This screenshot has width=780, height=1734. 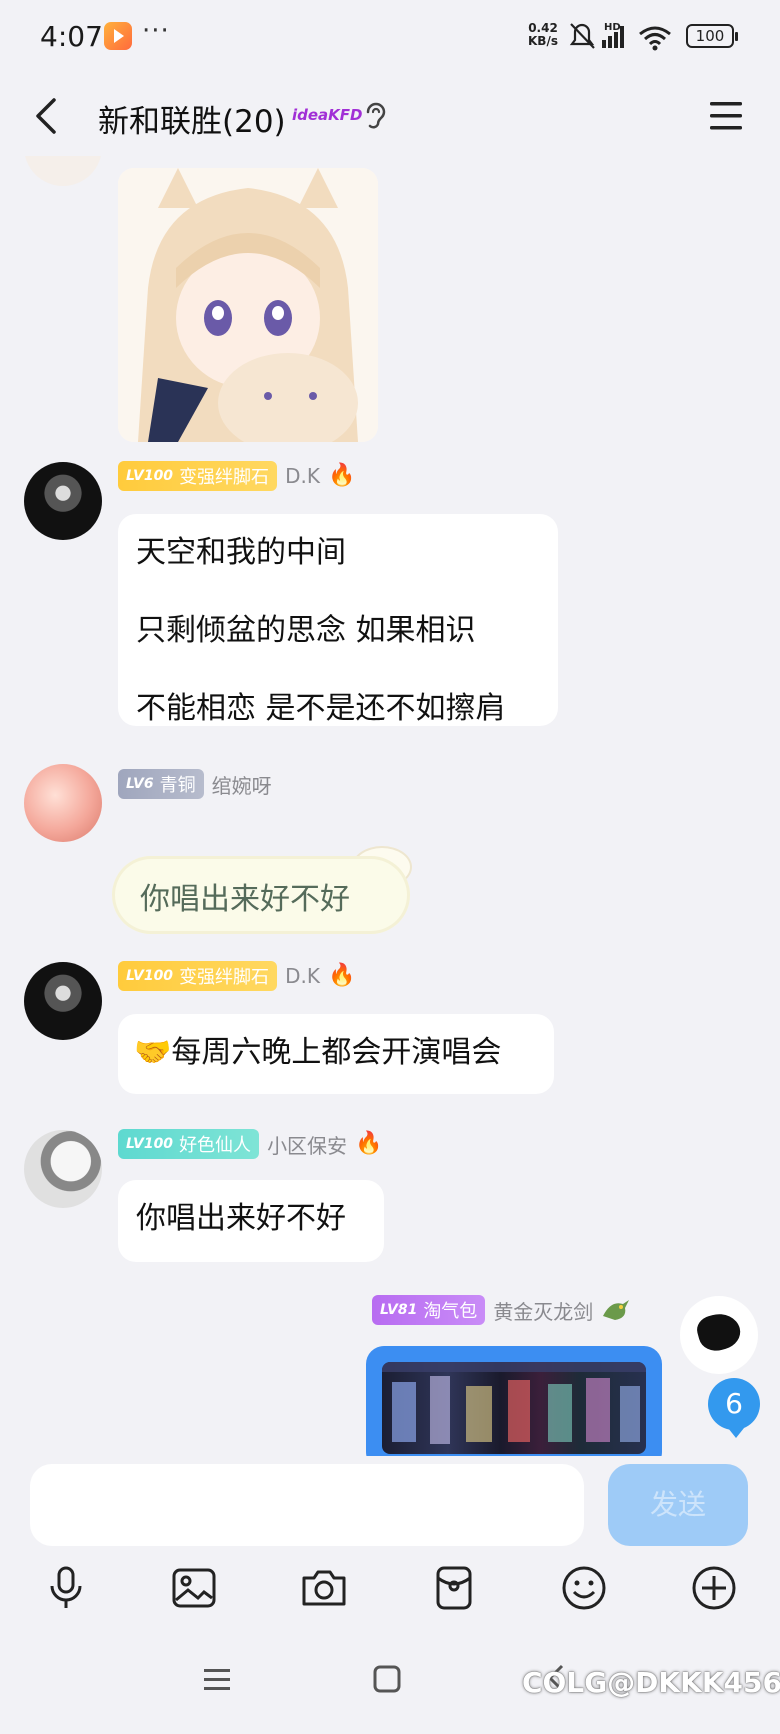 I want to click on menu-icon, so click(x=726, y=116).